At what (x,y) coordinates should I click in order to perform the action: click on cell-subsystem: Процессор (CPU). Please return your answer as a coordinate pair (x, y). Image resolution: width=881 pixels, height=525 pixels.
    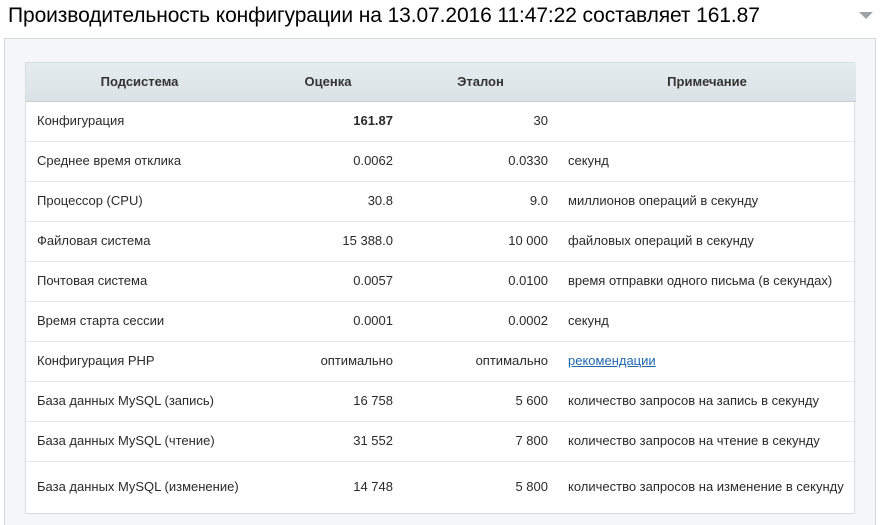
    Looking at the image, I should click on (90, 200).